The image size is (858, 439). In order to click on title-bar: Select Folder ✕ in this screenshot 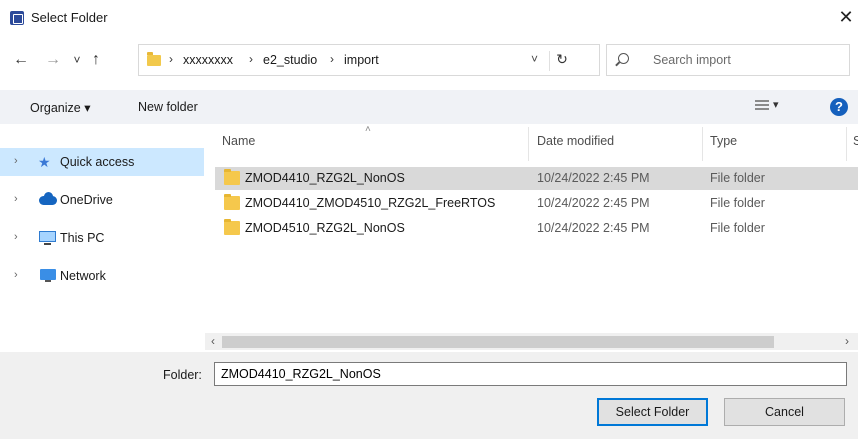, I will do `click(429, 17)`.